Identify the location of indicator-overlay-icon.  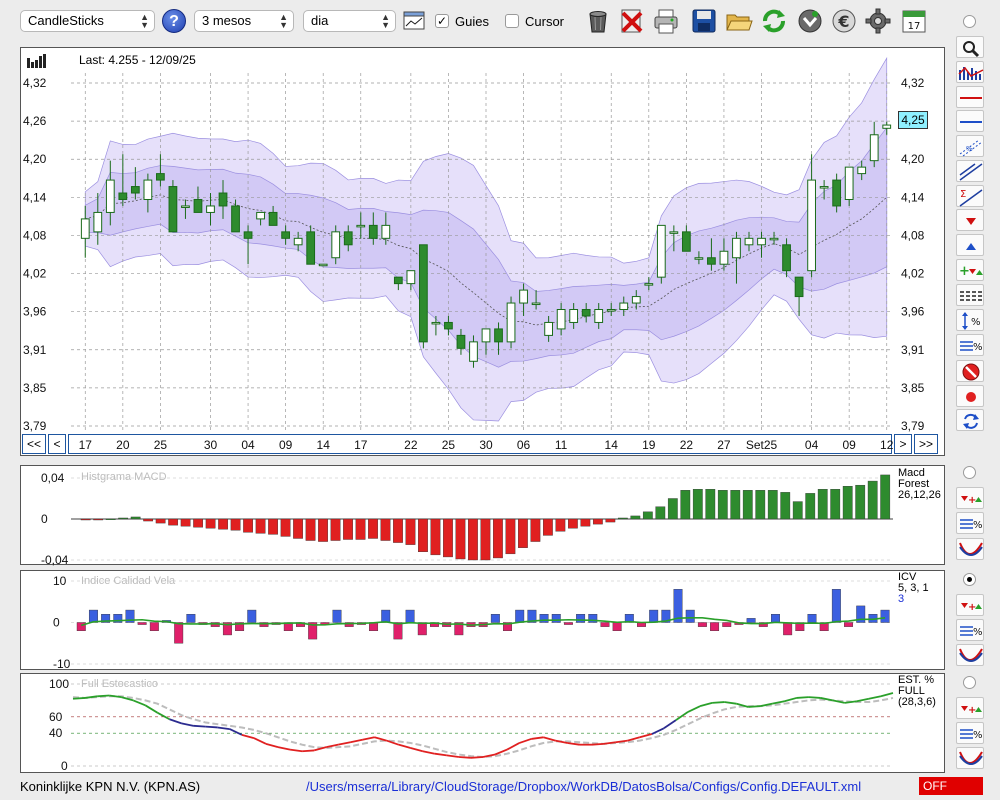
(970, 72).